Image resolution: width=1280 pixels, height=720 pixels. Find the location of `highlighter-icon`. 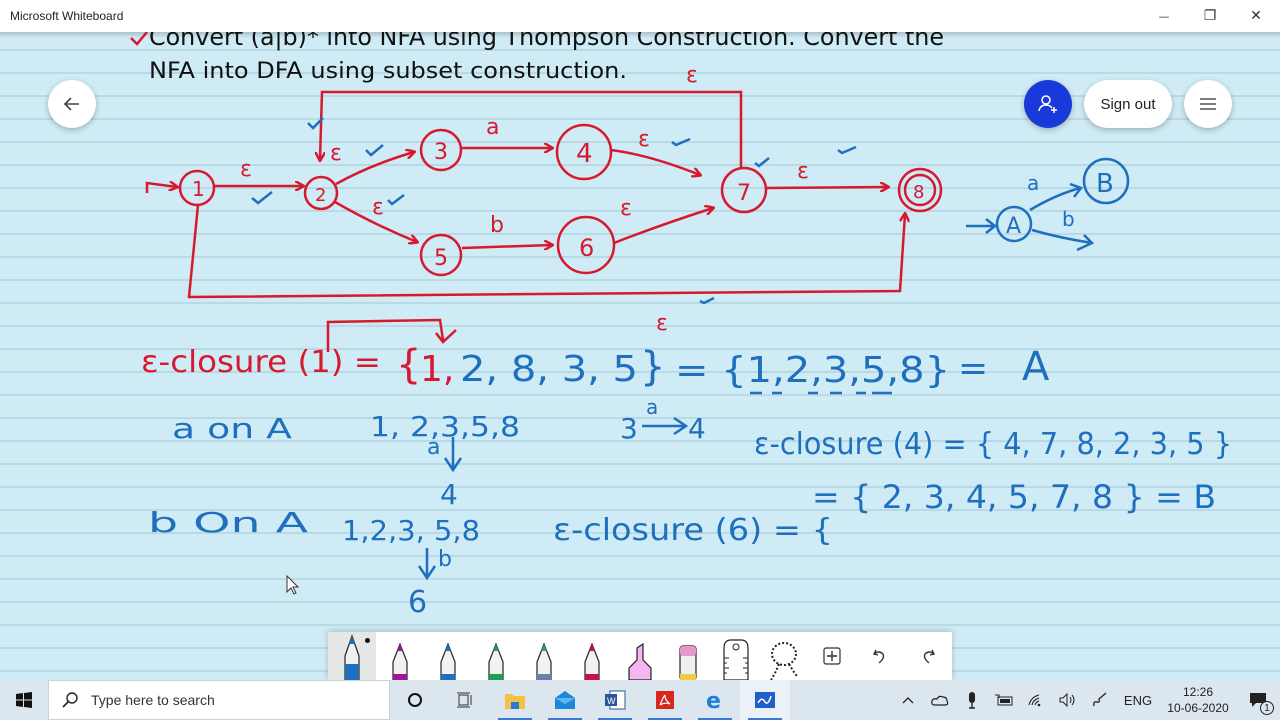

highlighter-icon is located at coordinates (640, 661).